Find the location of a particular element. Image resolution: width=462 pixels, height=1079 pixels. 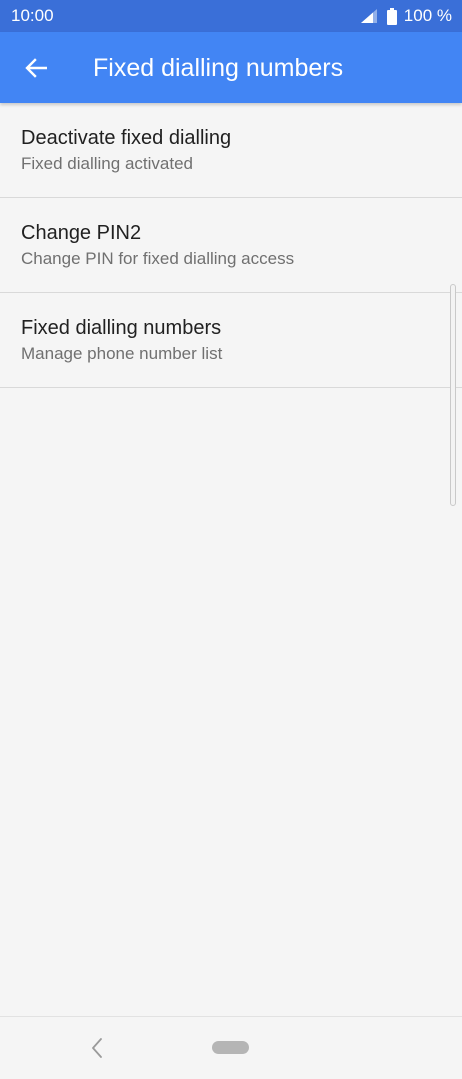

scrollbar-thumb is located at coordinates (453, 395).